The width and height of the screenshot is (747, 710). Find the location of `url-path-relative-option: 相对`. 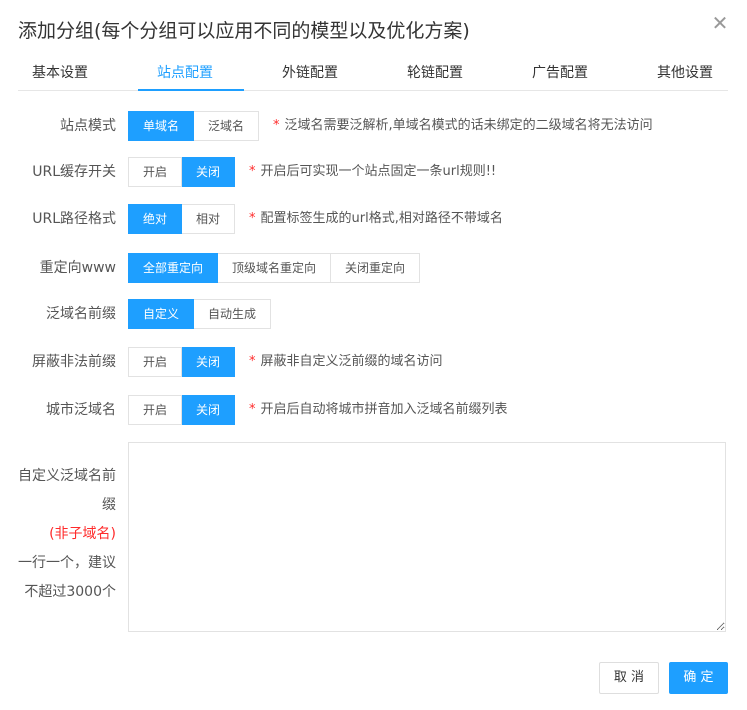

url-path-relative-option: 相对 is located at coordinates (209, 219).